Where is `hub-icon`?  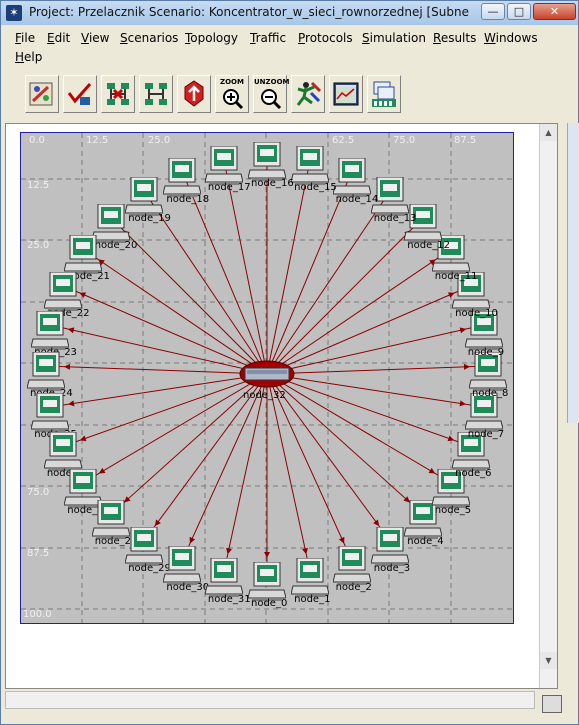 hub-icon is located at coordinates (267, 374).